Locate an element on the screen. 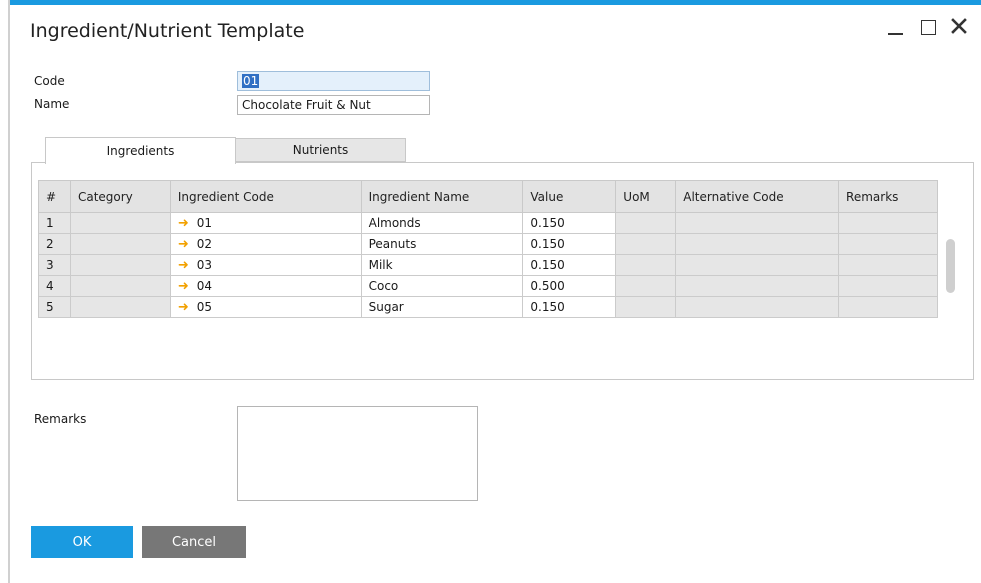 This screenshot has height=583, width=981. window-left-border is located at coordinates (9, 291).